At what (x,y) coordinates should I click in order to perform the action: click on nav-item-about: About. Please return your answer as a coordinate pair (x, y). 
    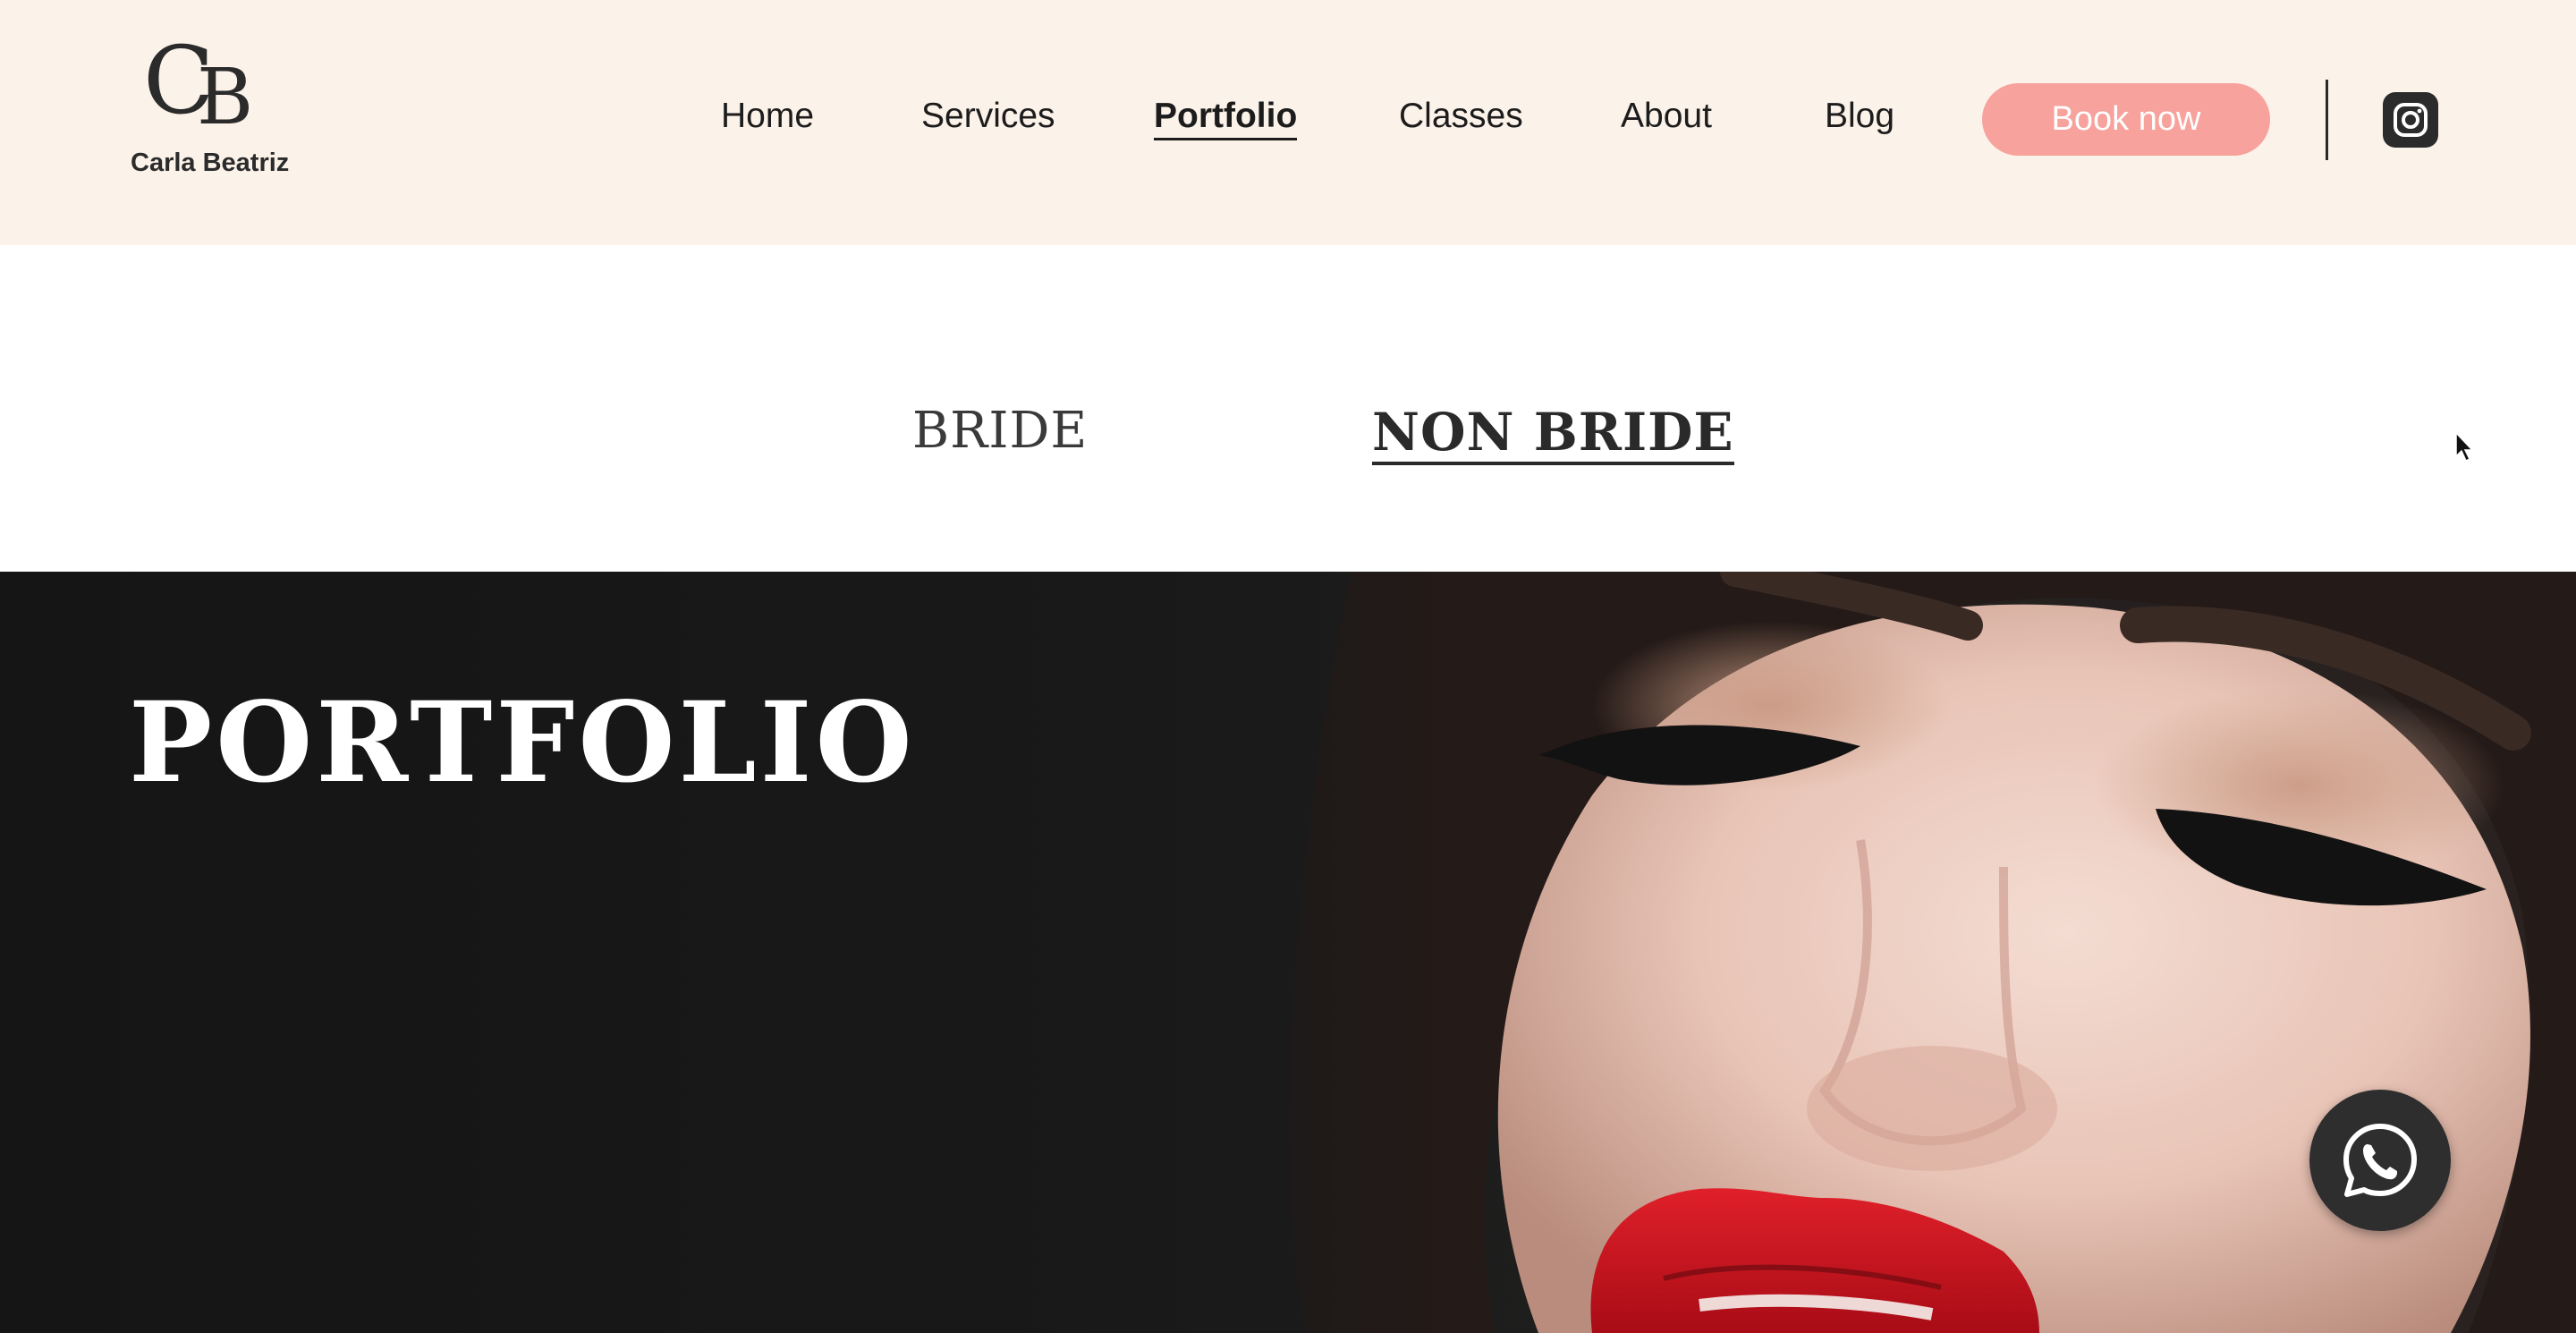
    Looking at the image, I should click on (1666, 116).